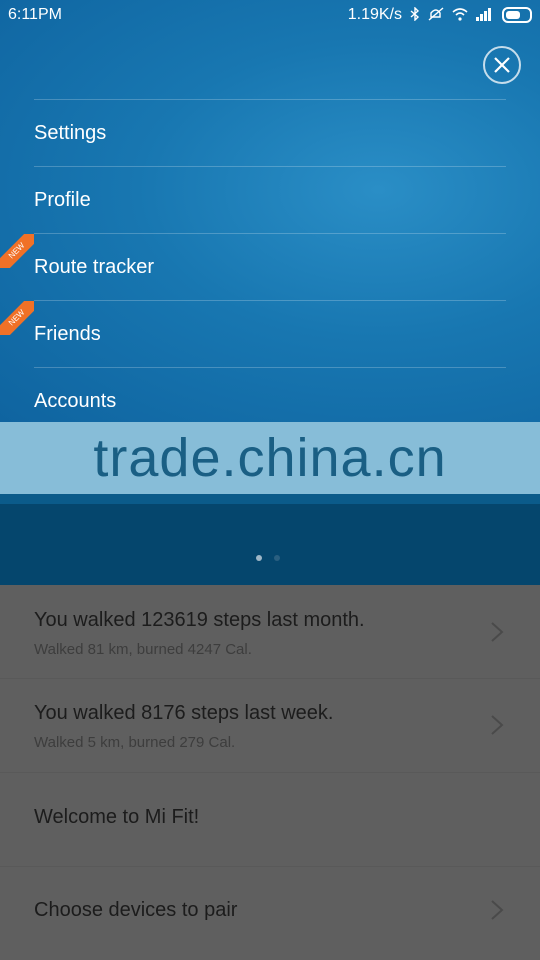 This screenshot has height=960, width=540. I want to click on menu-item-label: Profile, so click(62, 199).